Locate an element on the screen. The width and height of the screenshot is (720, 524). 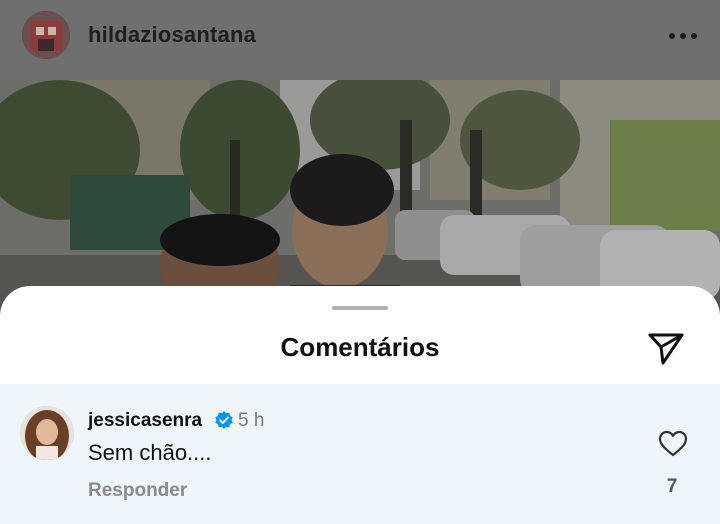
comment-time: 5 h is located at coordinates (251, 420).